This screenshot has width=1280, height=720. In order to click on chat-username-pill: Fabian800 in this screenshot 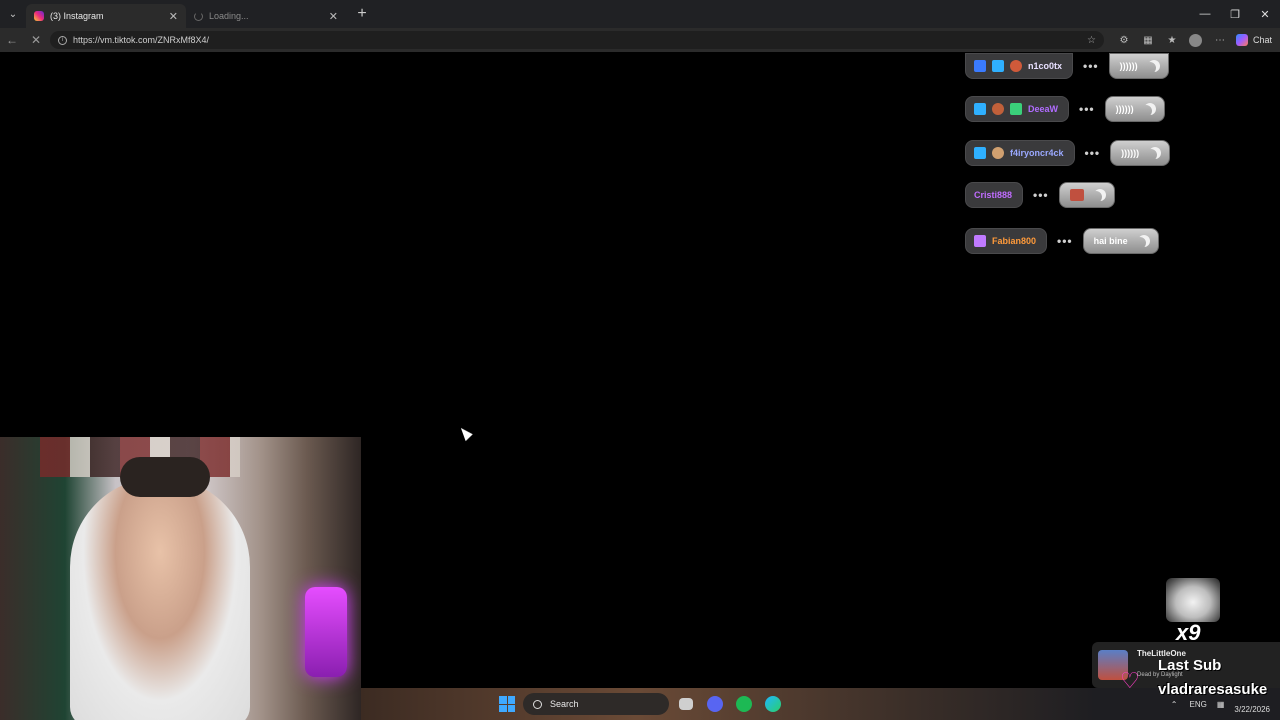, I will do `click(1006, 241)`.